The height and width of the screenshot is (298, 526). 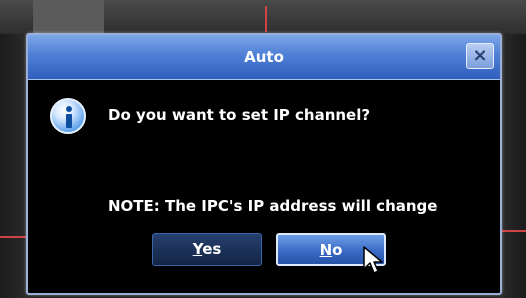 What do you see at coordinates (197, 249) in the screenshot?
I see `yes-hotkey: Y` at bounding box center [197, 249].